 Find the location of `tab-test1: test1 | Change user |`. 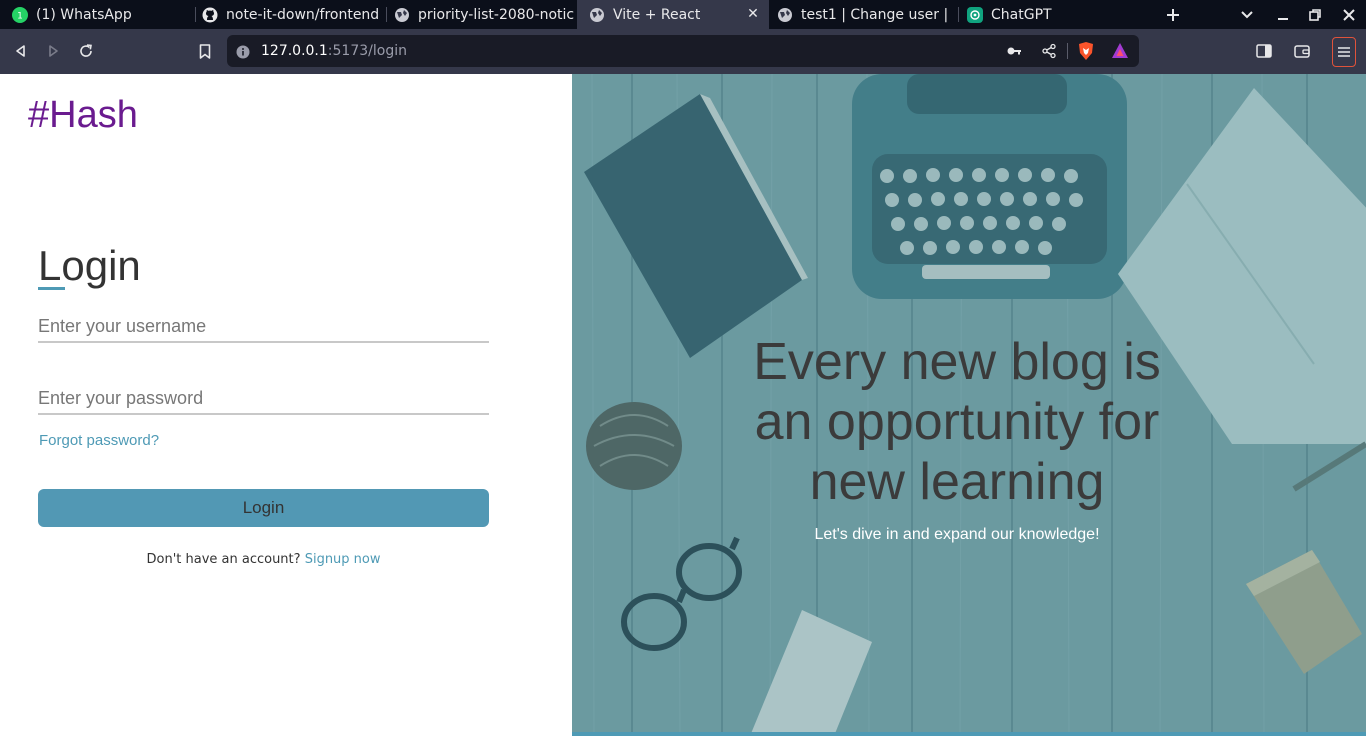

tab-test1: test1 | Change user | is located at coordinates (862, 14).